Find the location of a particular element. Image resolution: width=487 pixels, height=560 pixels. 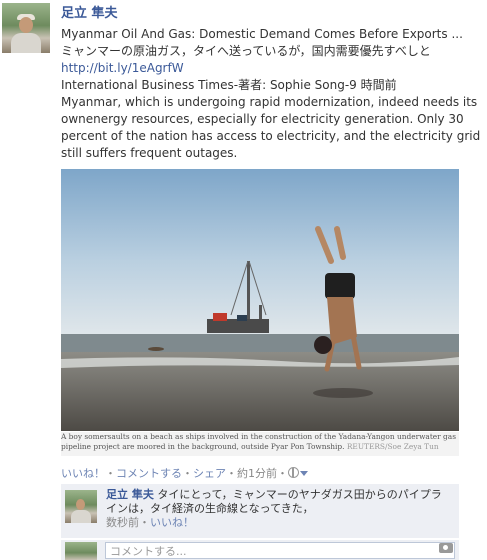

comment-like-link: いいね！ is located at coordinates (172, 522).